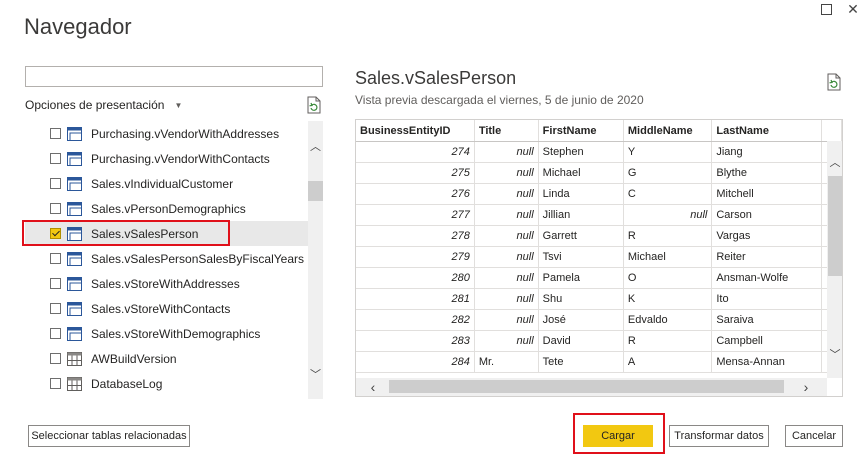  What do you see at coordinates (415, 278) in the screenshot?
I see `table-cell: 280` at bounding box center [415, 278].